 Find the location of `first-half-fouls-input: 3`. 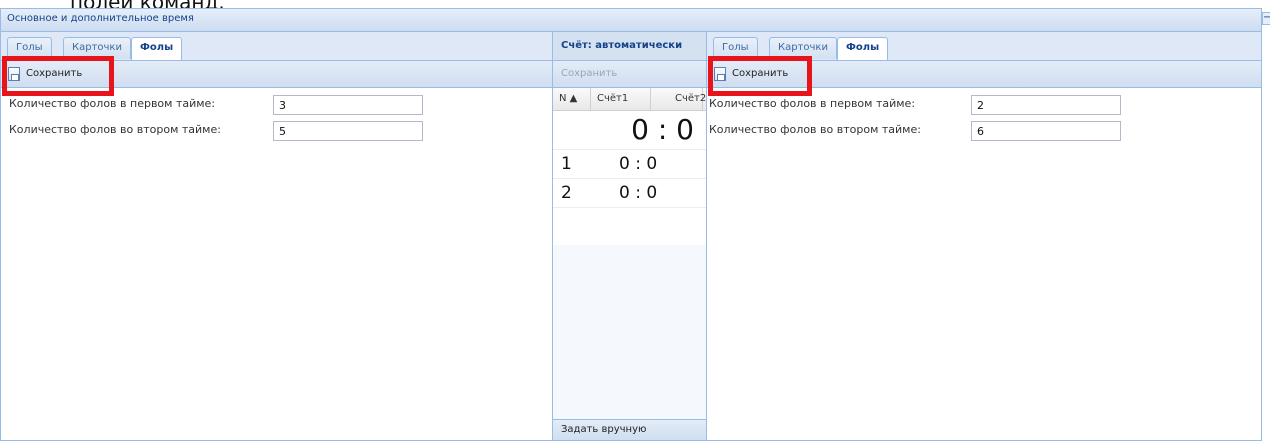

first-half-fouls-input: 3 is located at coordinates (348, 105).